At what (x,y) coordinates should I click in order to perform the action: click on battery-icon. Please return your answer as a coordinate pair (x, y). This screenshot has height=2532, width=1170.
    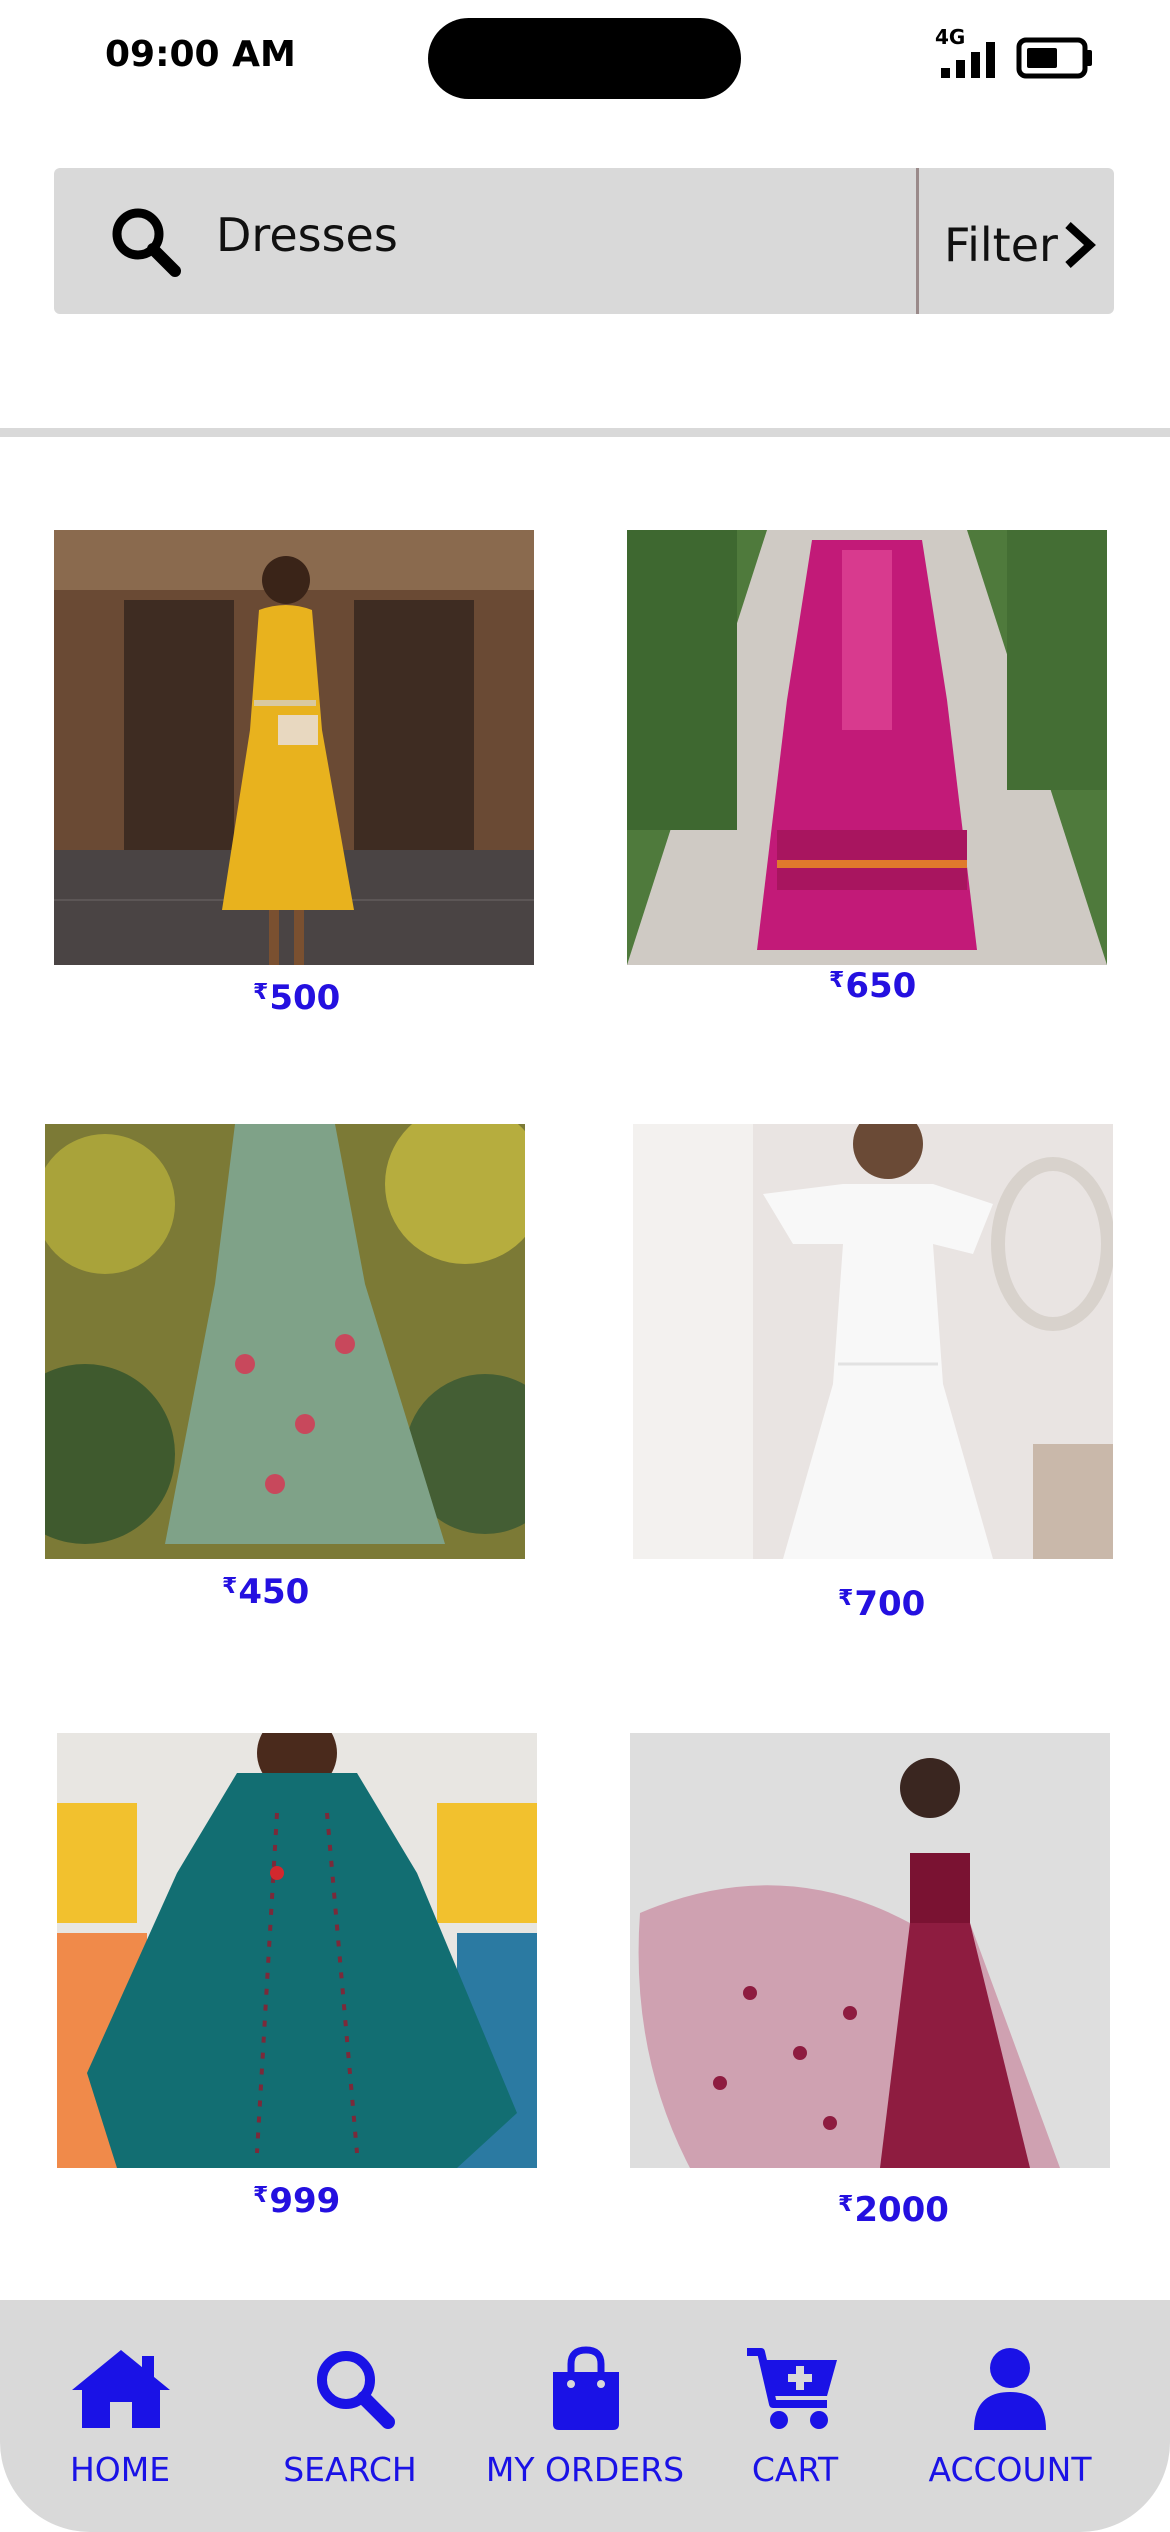
    Looking at the image, I should click on (1054, 58).